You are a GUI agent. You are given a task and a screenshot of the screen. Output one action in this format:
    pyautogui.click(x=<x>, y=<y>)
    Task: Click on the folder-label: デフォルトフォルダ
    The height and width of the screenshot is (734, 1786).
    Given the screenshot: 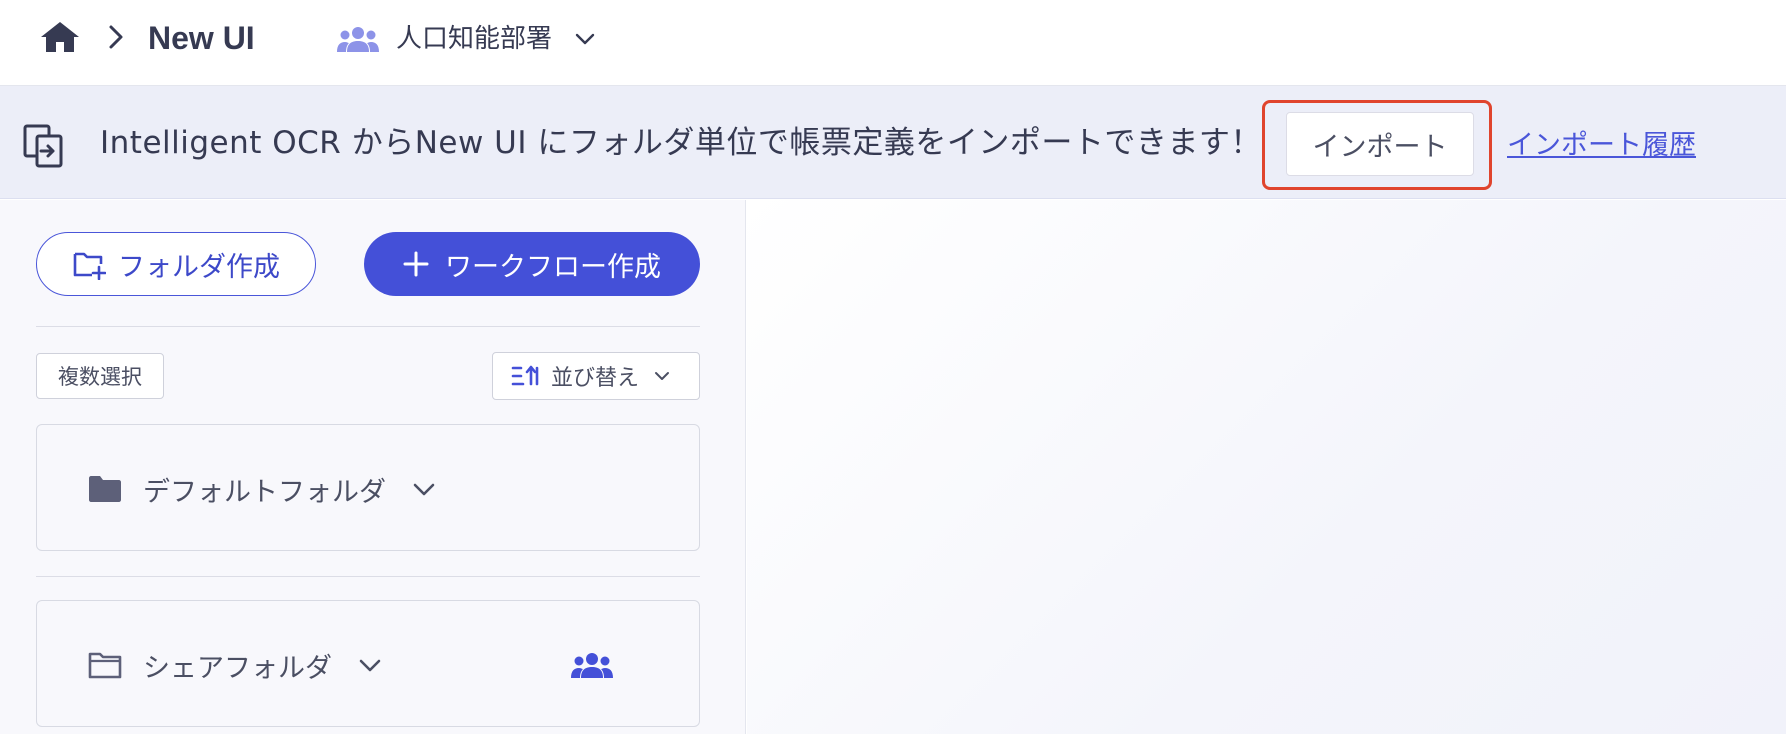 What is the action you would take?
    pyautogui.click(x=264, y=492)
    